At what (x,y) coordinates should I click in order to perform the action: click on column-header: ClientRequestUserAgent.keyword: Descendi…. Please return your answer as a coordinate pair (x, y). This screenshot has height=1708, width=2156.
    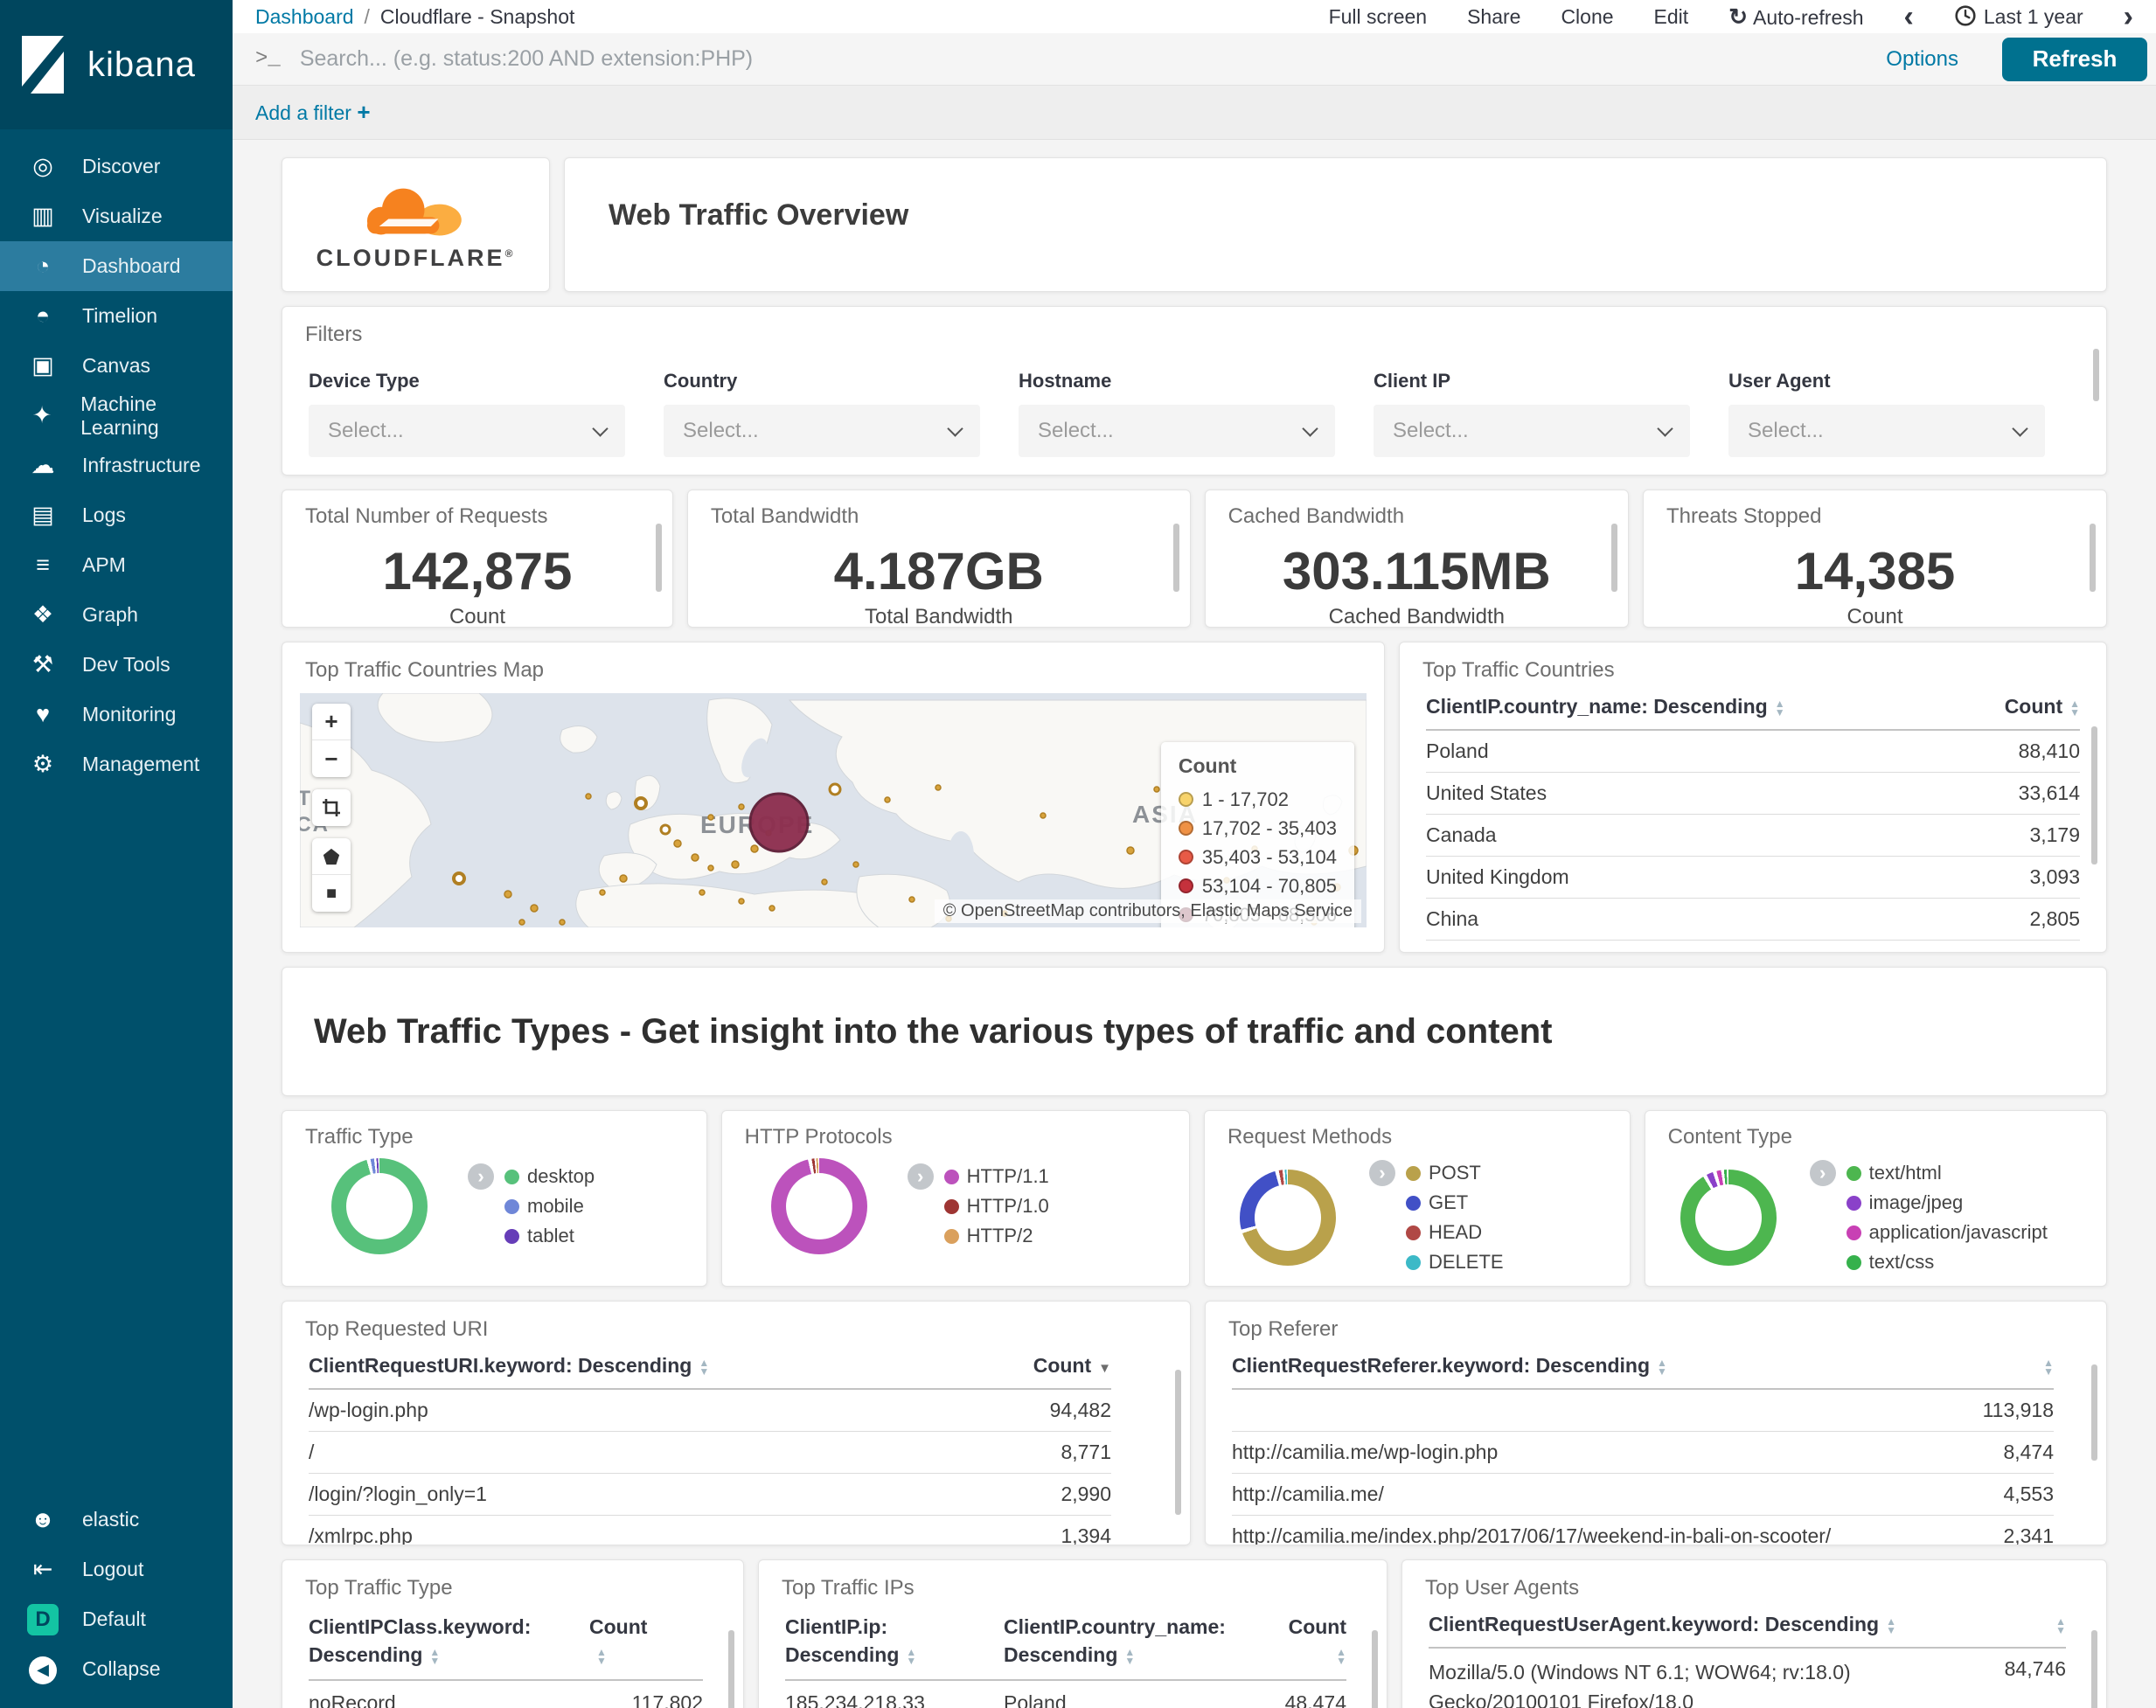
    Looking at the image, I should click on (1662, 1624).